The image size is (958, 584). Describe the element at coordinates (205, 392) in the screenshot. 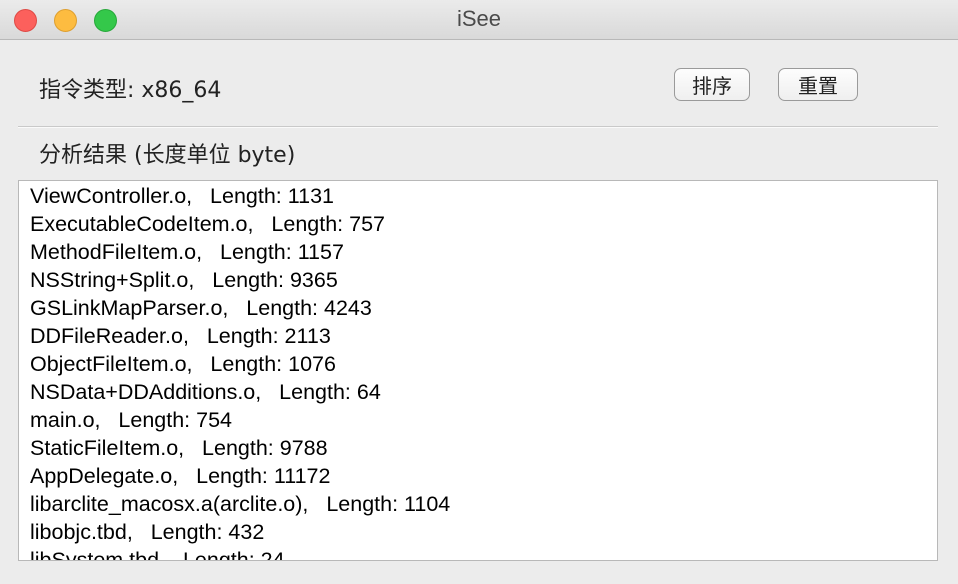

I see `result-line: NSData+DDAdditions.o, Length: 64` at that location.